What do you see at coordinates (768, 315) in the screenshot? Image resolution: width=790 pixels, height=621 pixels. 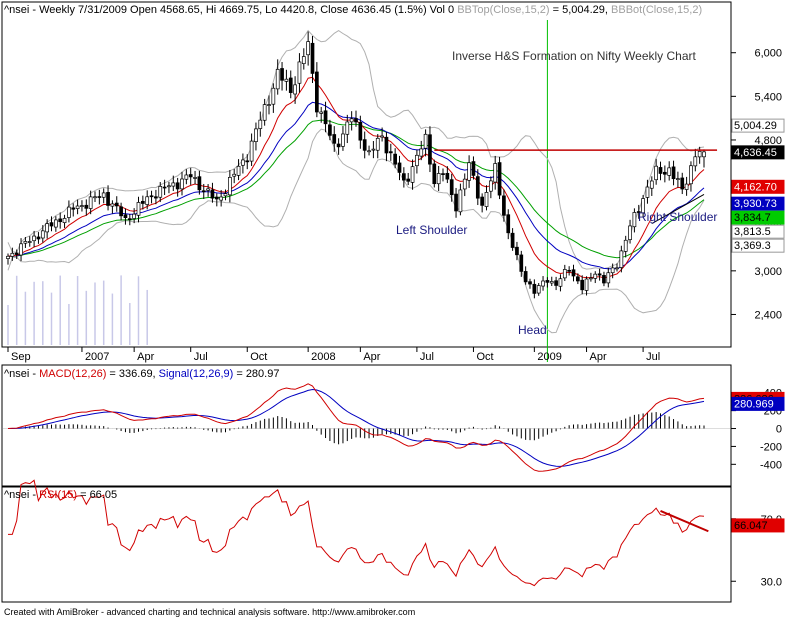 I see `y-tick-label: 2,400` at bounding box center [768, 315].